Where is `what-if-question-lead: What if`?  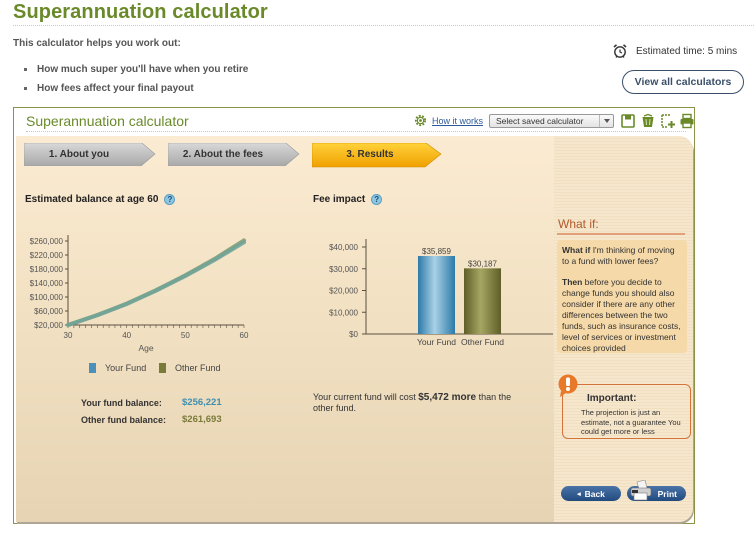
what-if-question-lead: What if is located at coordinates (576, 250).